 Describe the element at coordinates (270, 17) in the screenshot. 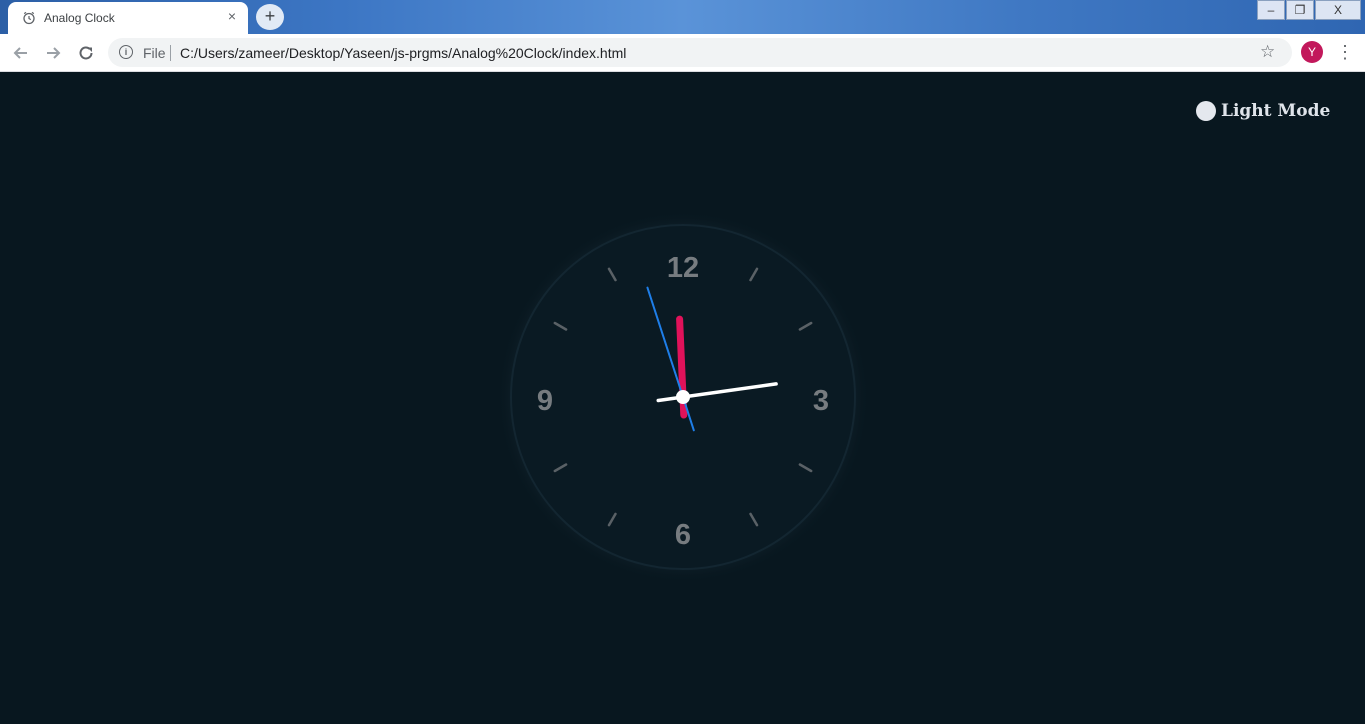

I see `new-tab-button: +` at that location.